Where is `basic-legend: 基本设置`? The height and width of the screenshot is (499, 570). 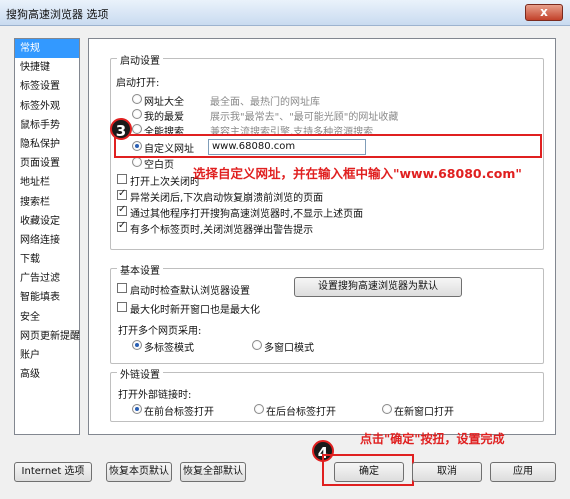 basic-legend: 基本设置 is located at coordinates (140, 269).